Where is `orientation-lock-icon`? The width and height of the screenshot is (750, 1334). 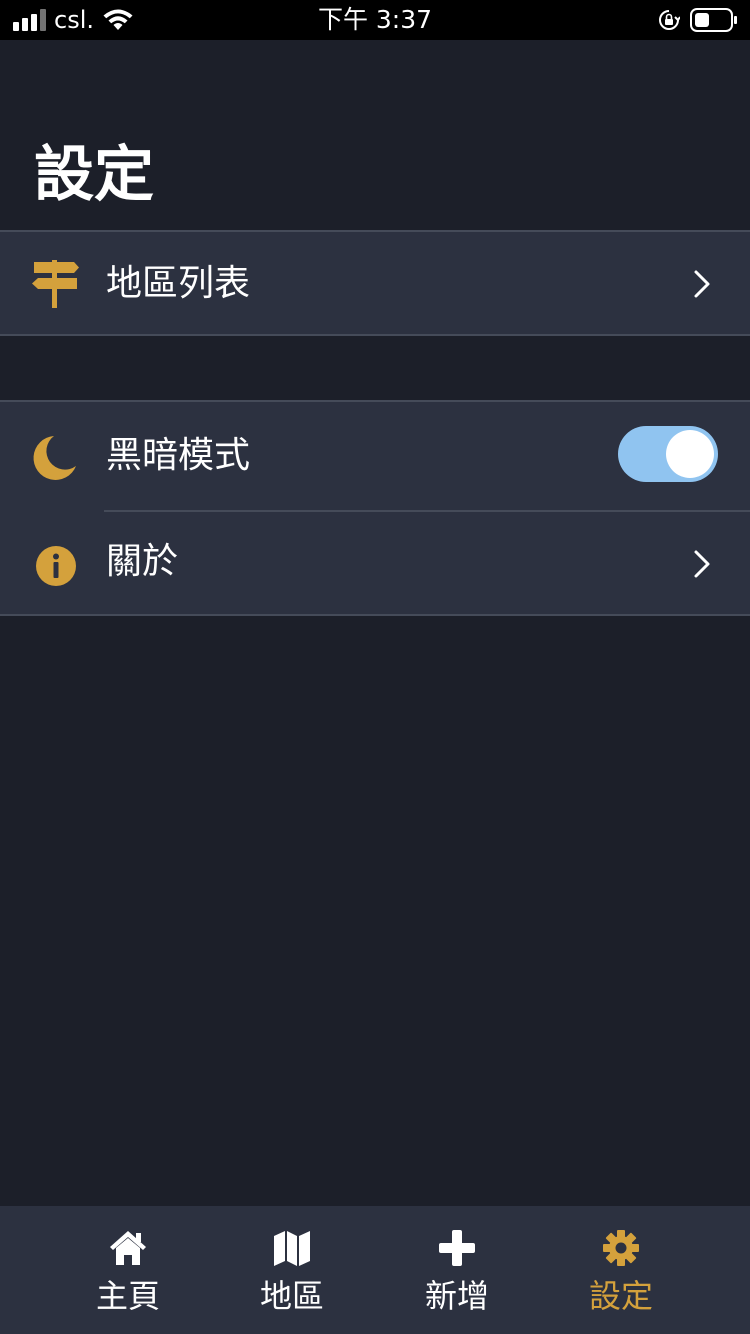
orientation-lock-icon is located at coordinates (669, 20).